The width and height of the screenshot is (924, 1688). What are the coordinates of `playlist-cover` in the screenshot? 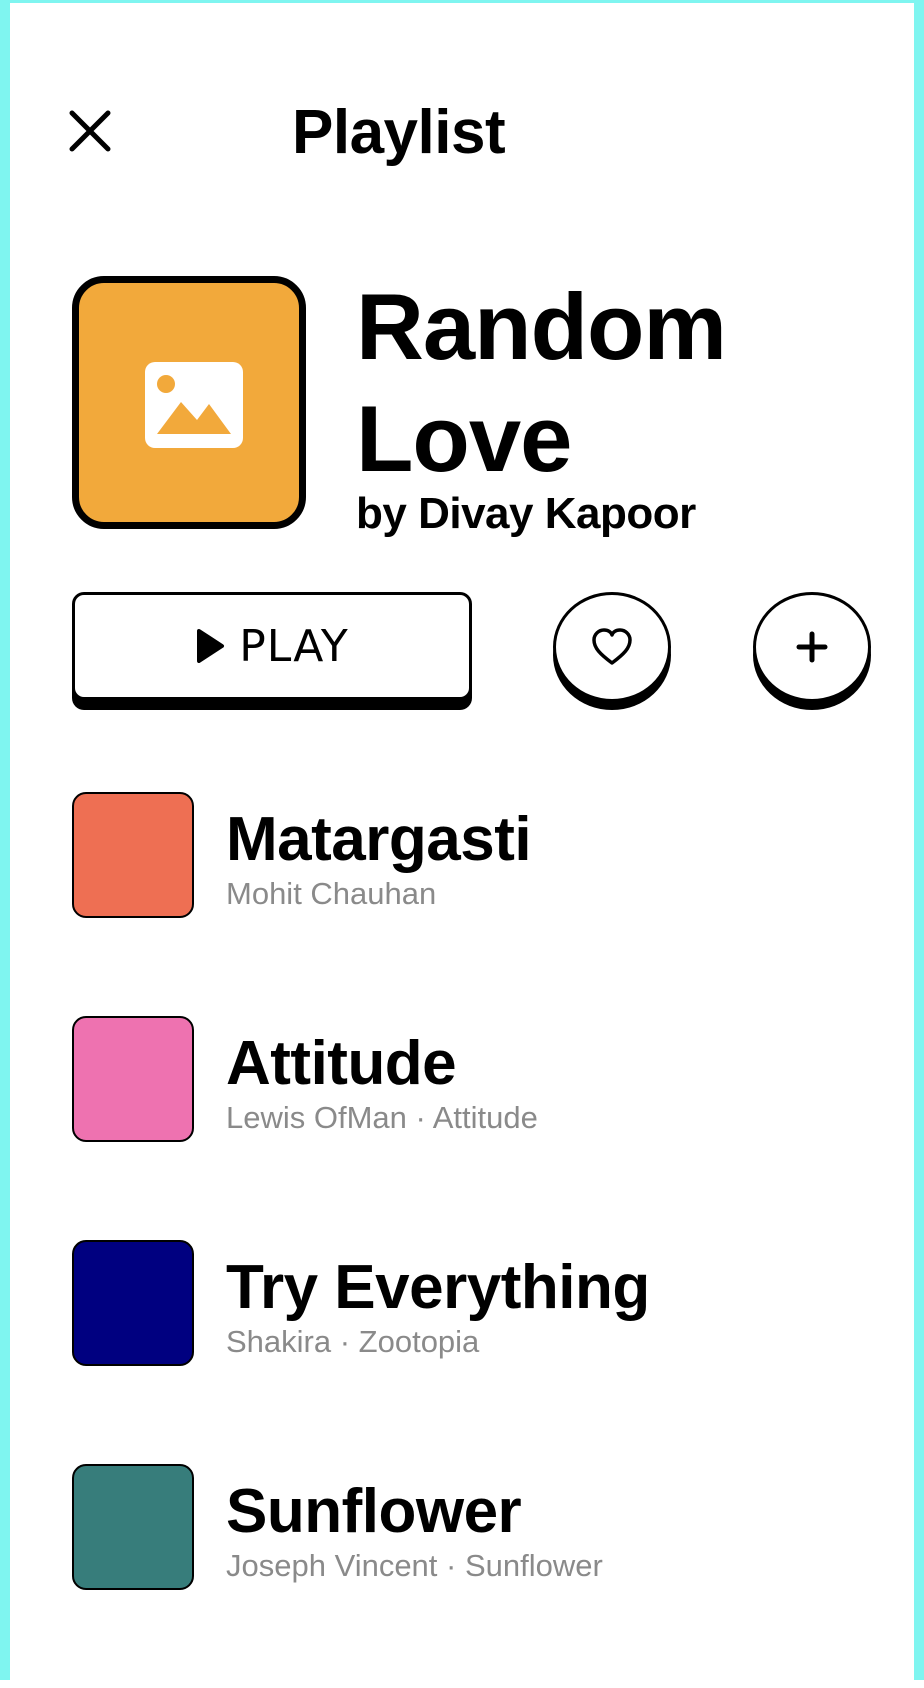 It's located at (189, 402).